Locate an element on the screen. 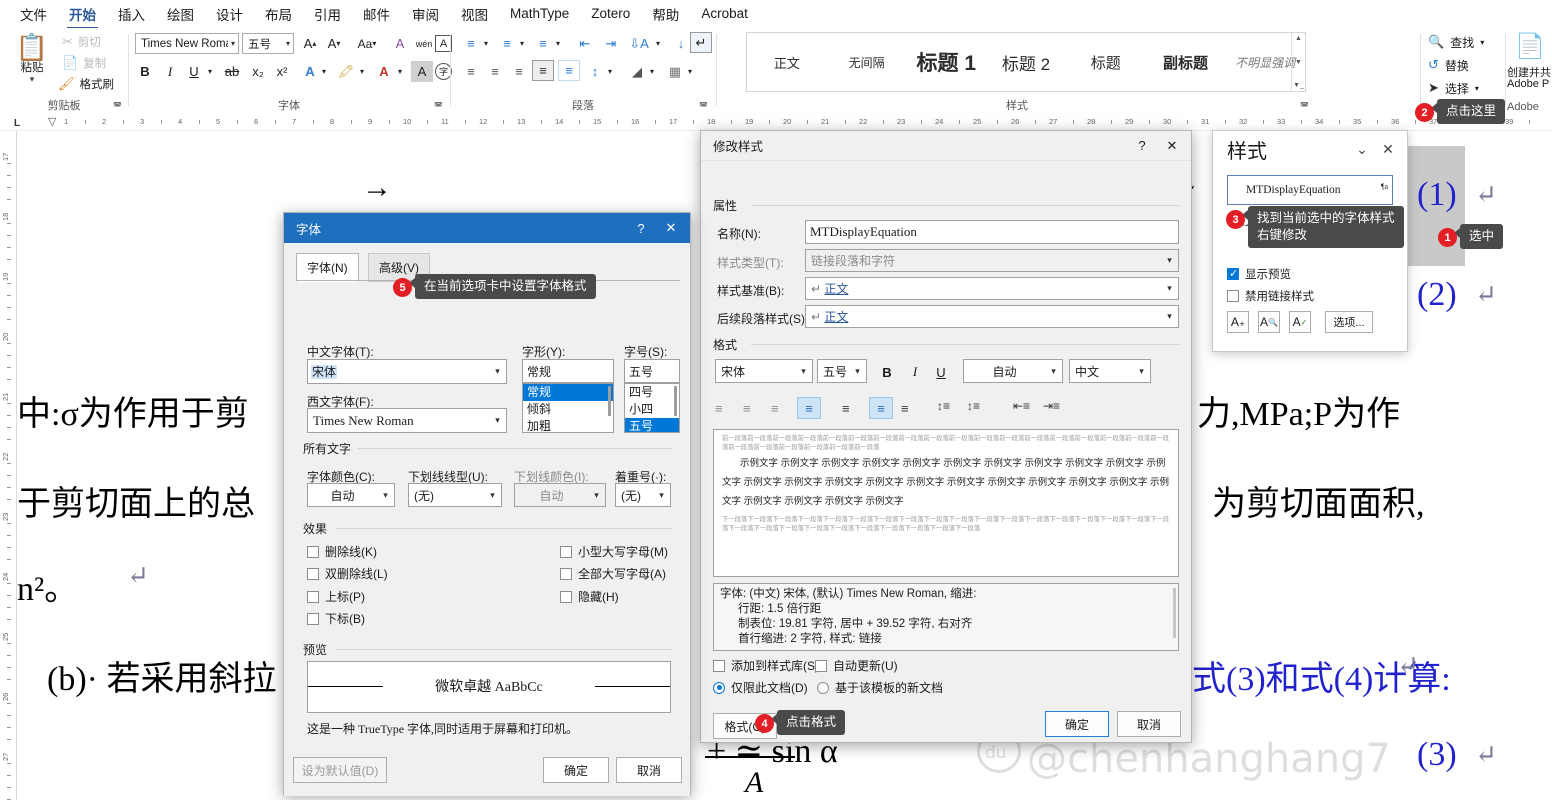 This screenshot has height=800, width=1552. para-align-center-icon: ≡ is located at coordinates (749, 408).